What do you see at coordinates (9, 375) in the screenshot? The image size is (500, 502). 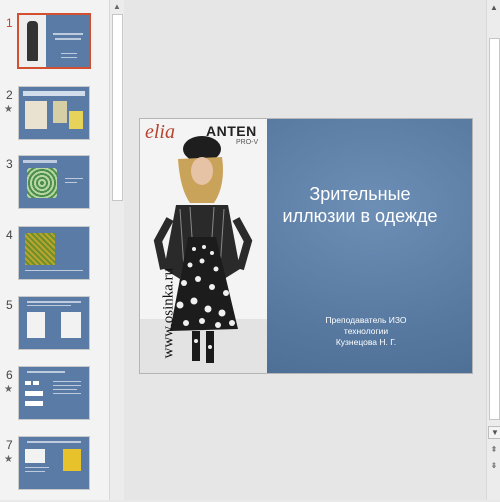 I see `slide-number: 6` at bounding box center [9, 375].